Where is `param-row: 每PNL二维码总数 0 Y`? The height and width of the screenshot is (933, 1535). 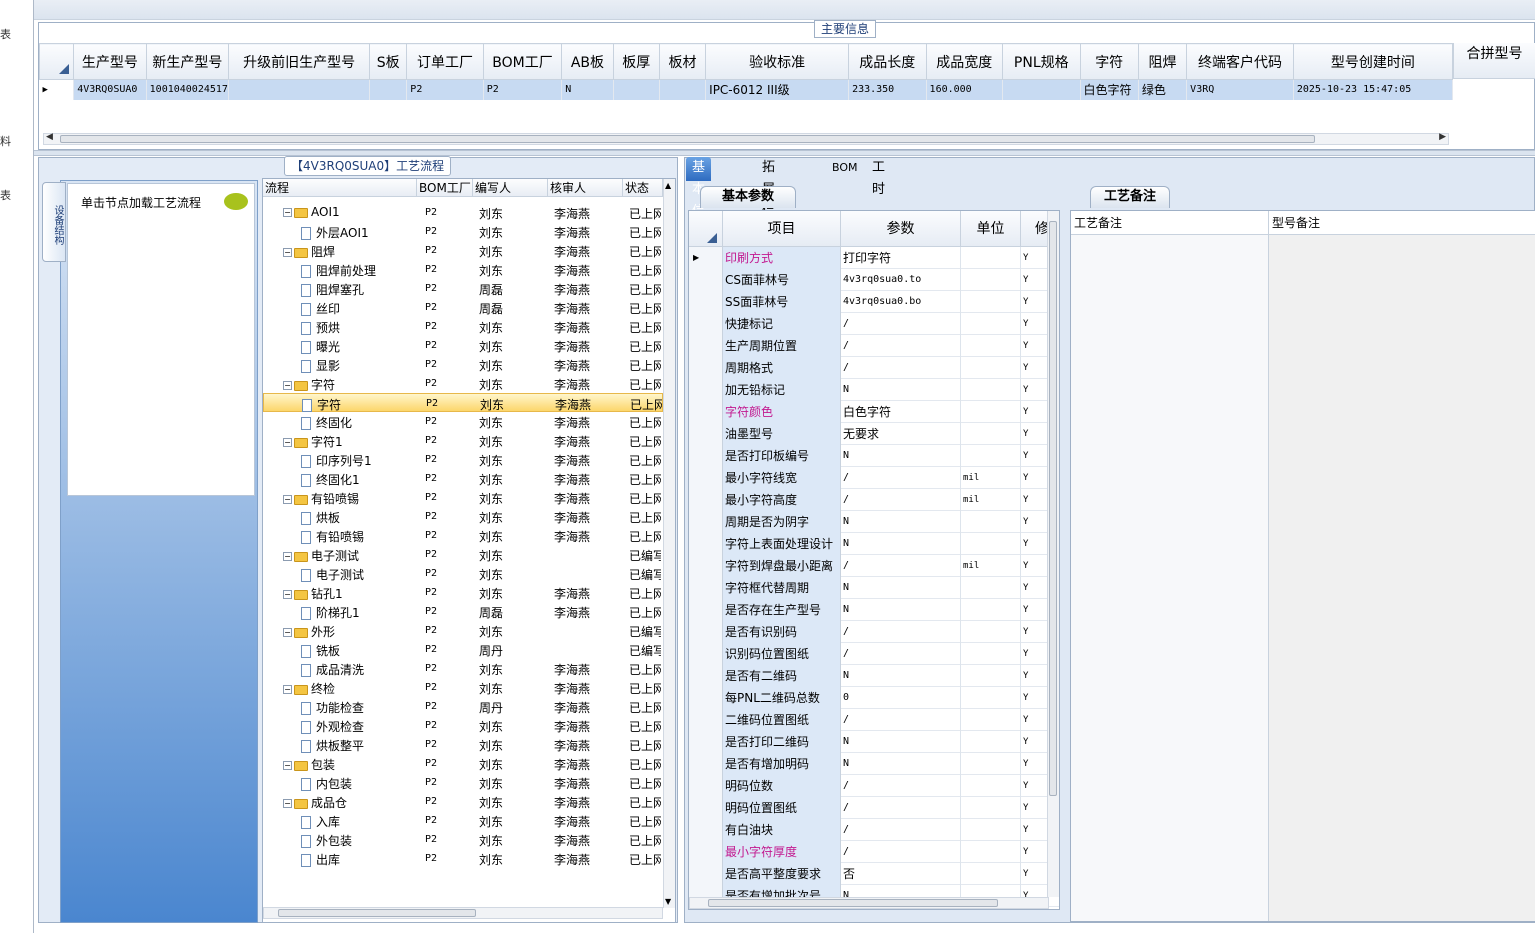
param-row: 每PNL二维码总数 0 Y is located at coordinates (874, 698).